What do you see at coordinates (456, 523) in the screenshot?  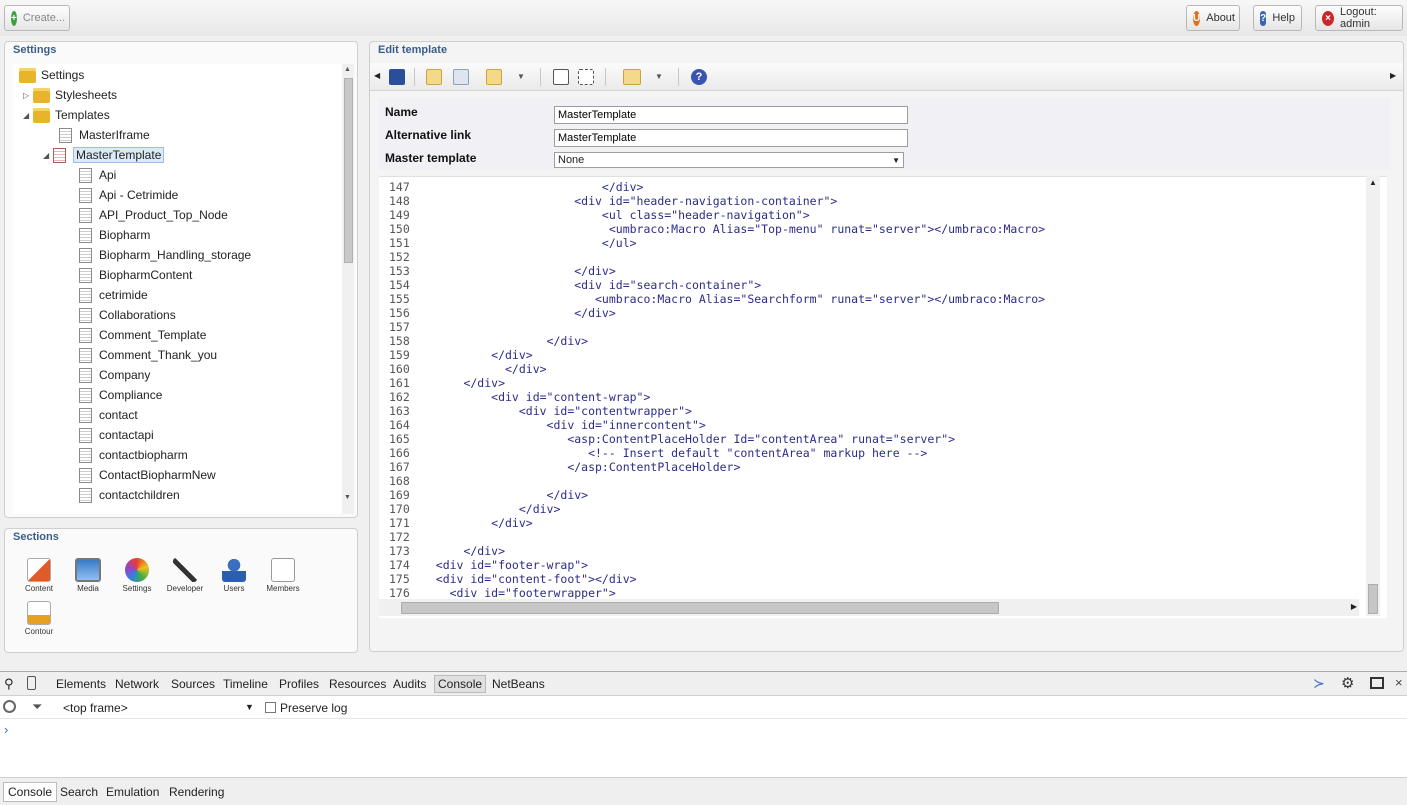 I see `code-line: 171 </div>` at bounding box center [456, 523].